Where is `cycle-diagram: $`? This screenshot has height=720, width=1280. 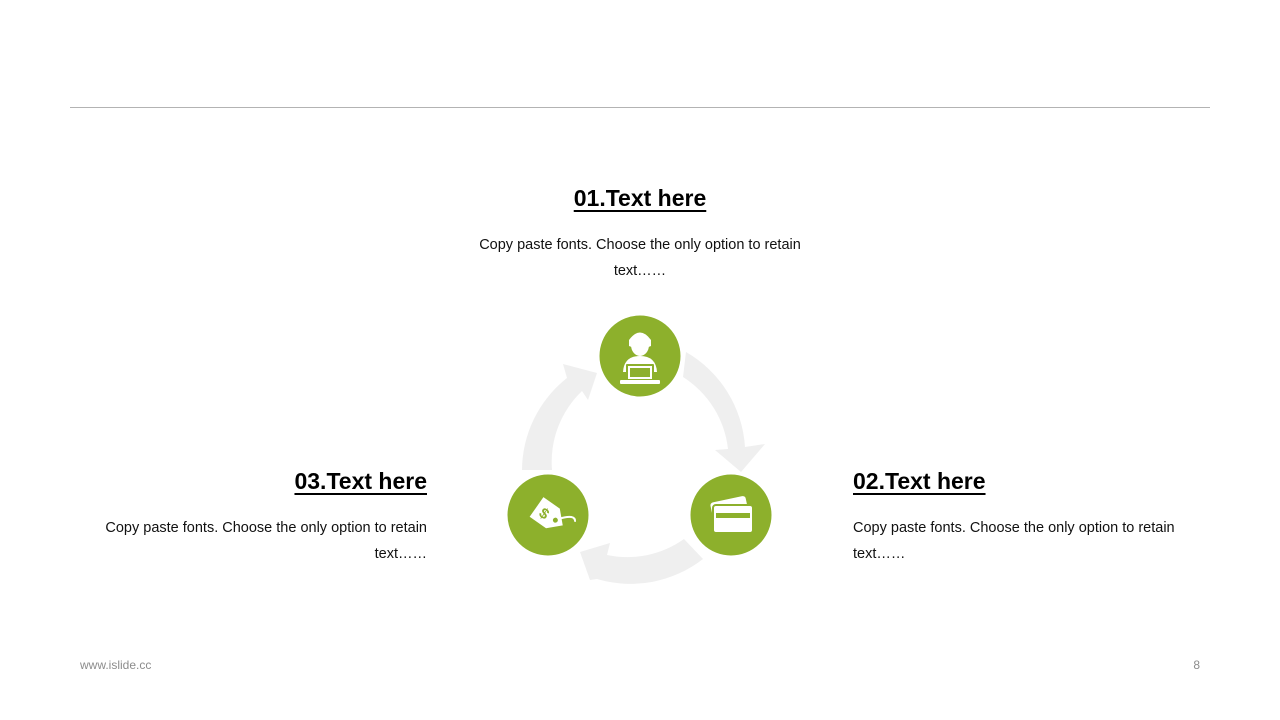 cycle-diagram: $ is located at coordinates (639, 448).